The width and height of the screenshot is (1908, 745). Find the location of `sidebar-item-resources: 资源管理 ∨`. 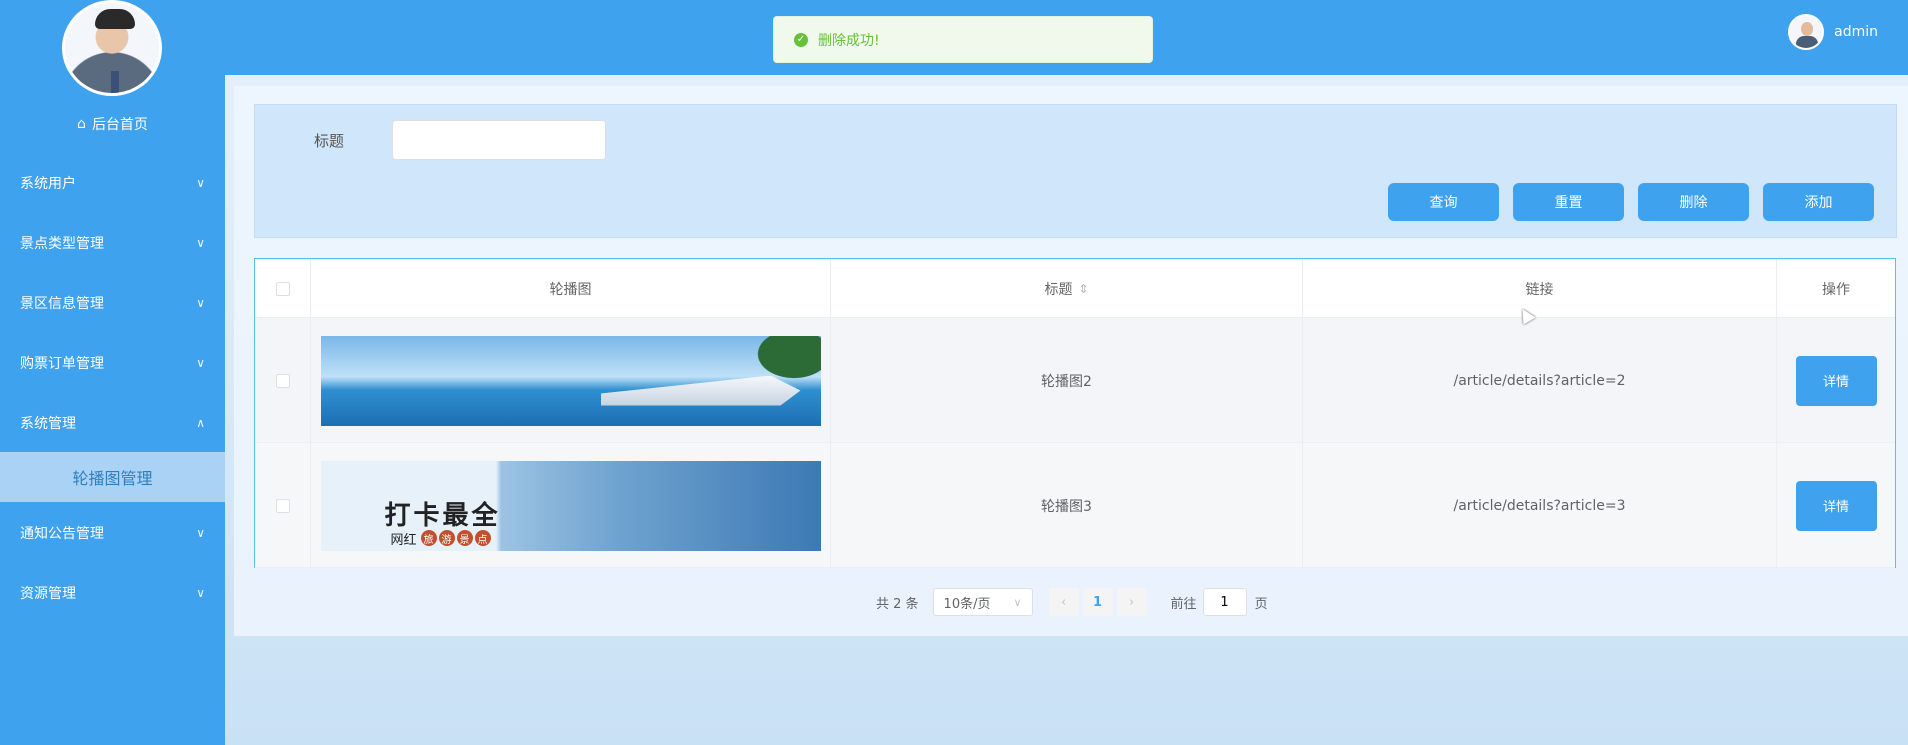

sidebar-item-resources: 资源管理 ∨ is located at coordinates (112, 593).